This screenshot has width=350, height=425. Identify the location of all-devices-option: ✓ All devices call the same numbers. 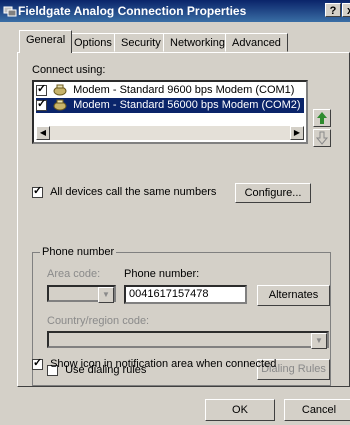
(124, 191).